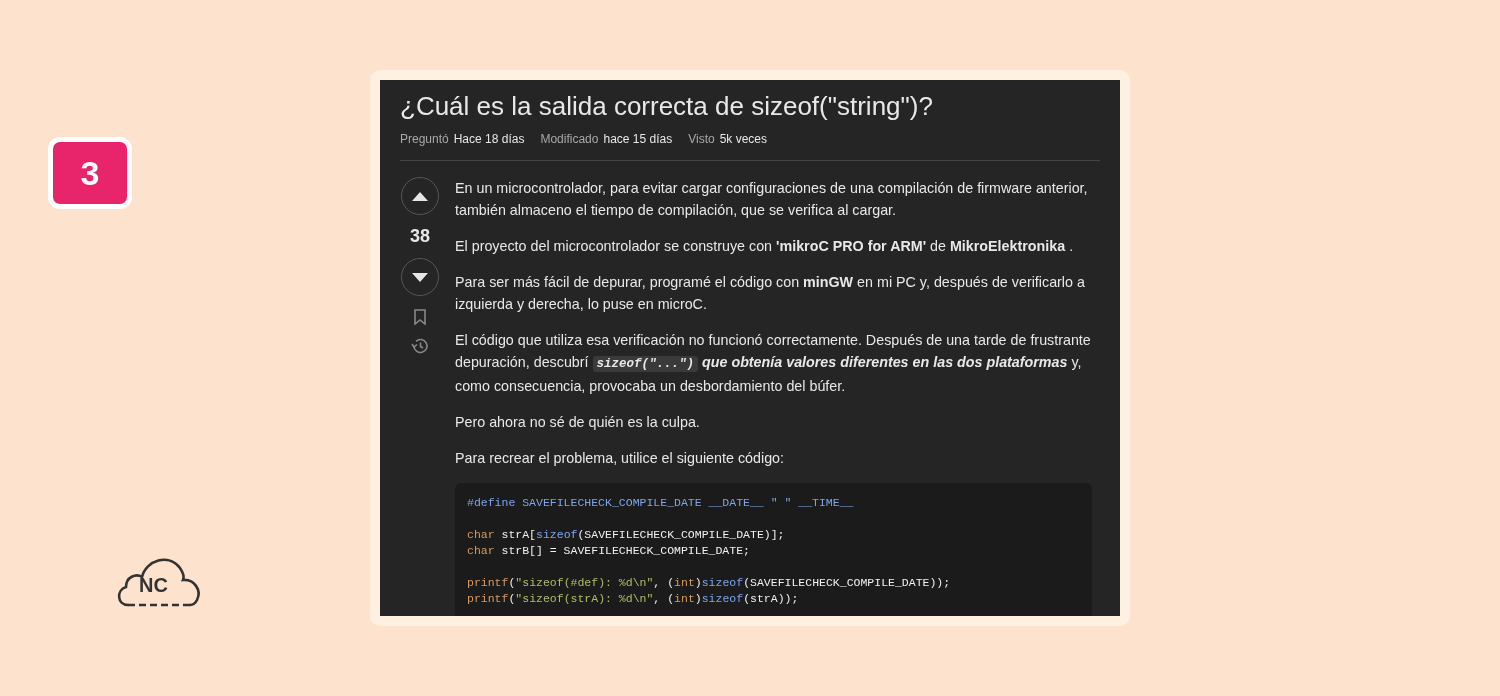 The height and width of the screenshot is (696, 1500). What do you see at coordinates (772, 199) in the screenshot?
I see `paragraph: En un microcontrolador, para evitar cargar configuraciones de una compilación de firmware anterior, también almaceno el tiempo de compilación, que se verifica al cargar.` at bounding box center [772, 199].